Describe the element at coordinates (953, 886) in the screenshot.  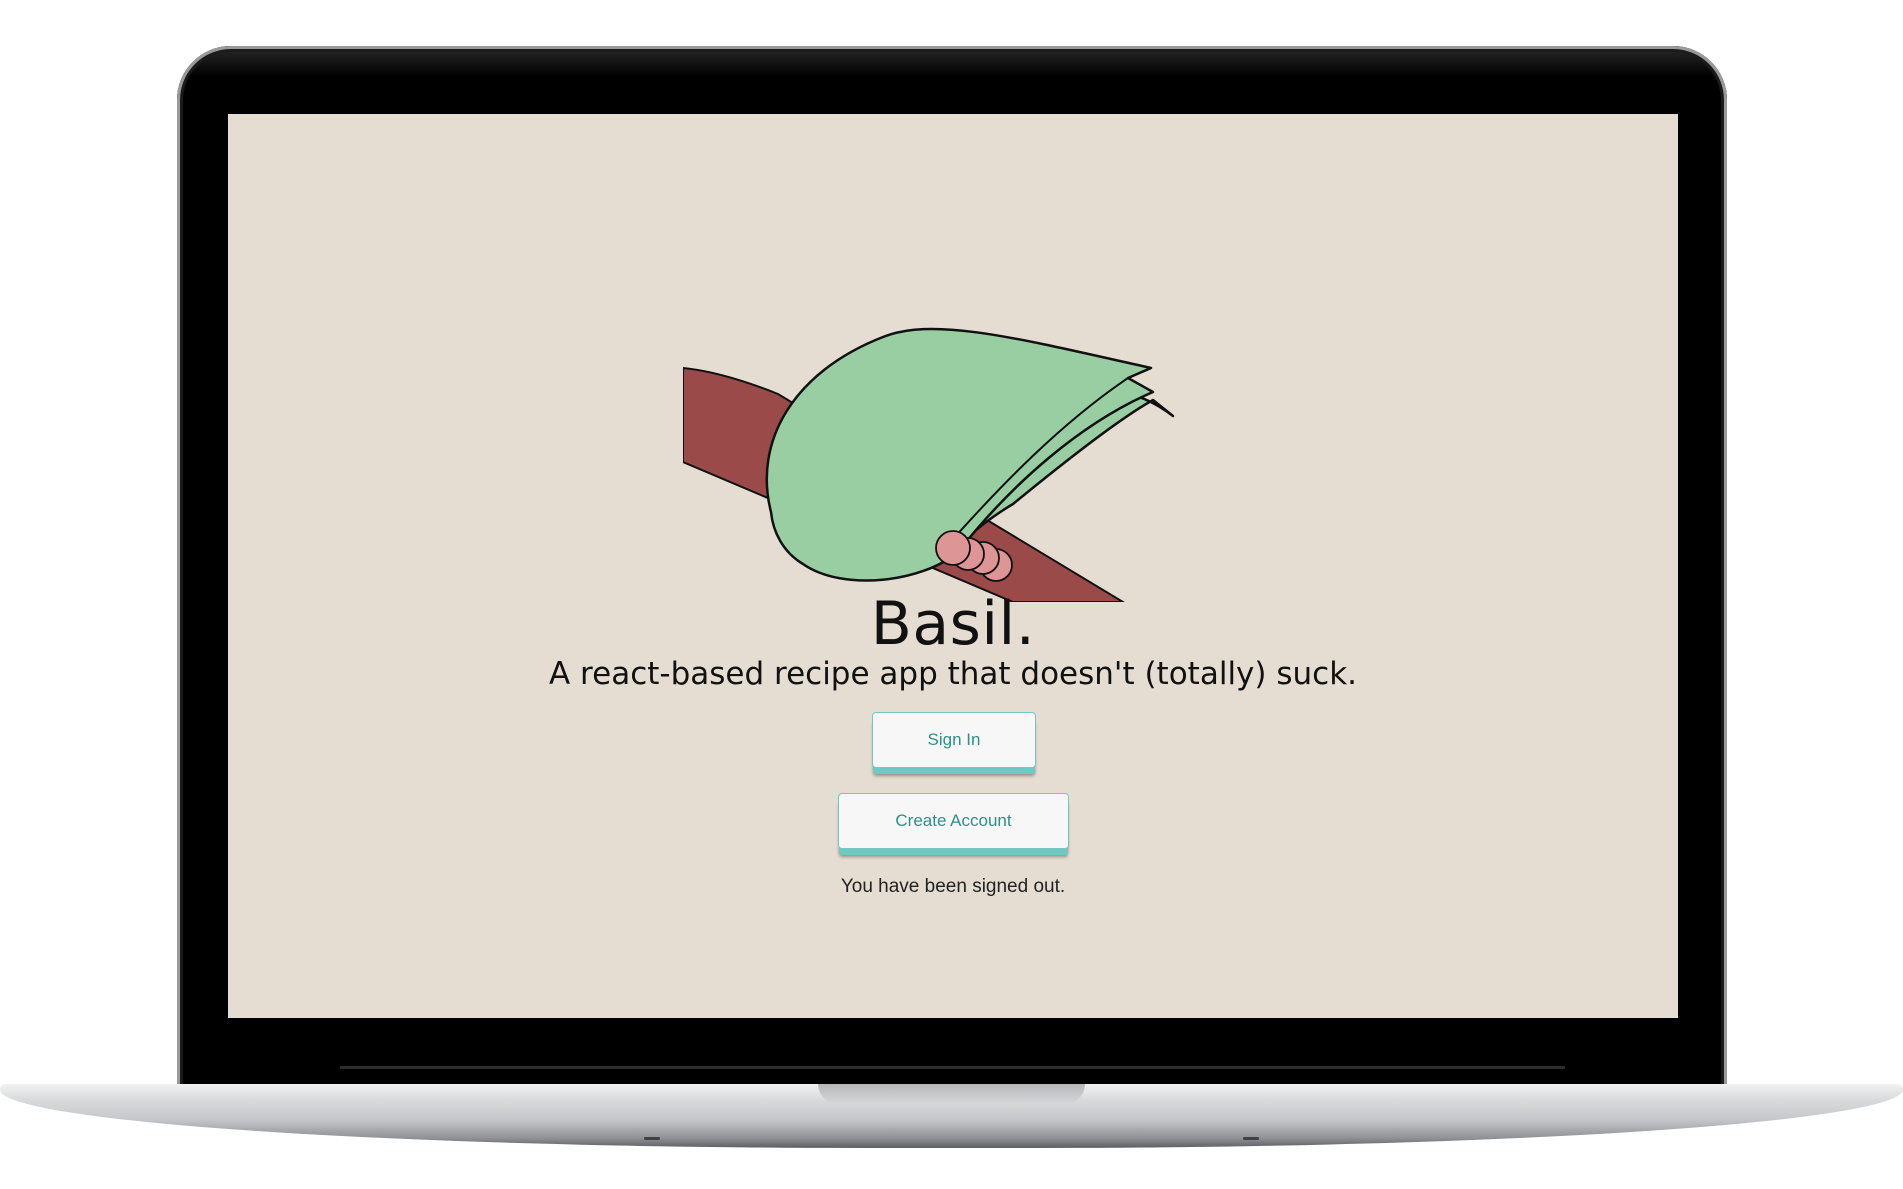
I see `signed-out-message: You have been signed out.` at that location.